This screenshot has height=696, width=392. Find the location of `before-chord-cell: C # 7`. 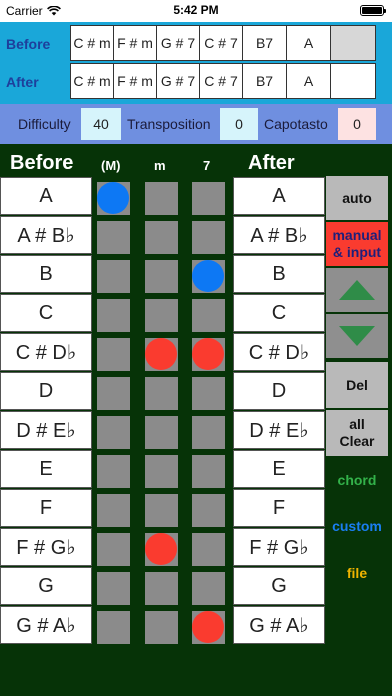

before-chord-cell: C # 7 is located at coordinates (221, 43).